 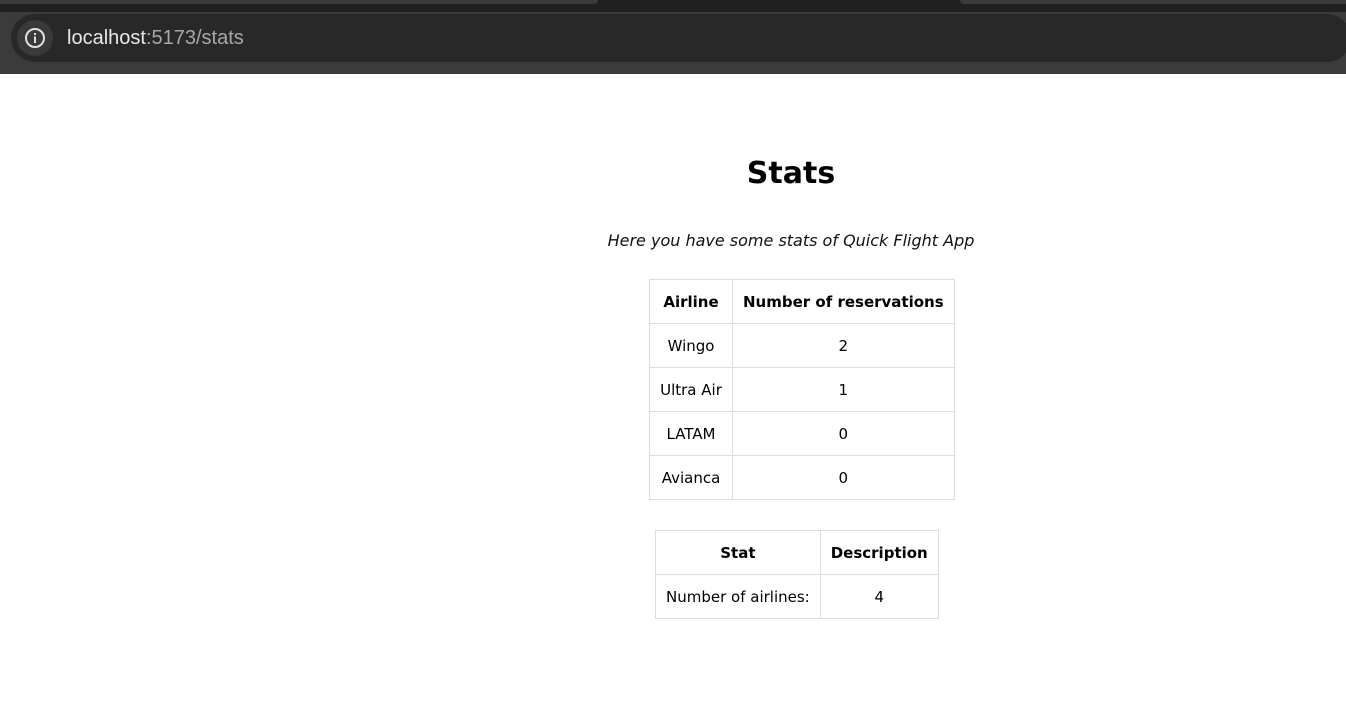 What do you see at coordinates (843, 301) in the screenshot?
I see `column-header-reservations: Number of reservations` at bounding box center [843, 301].